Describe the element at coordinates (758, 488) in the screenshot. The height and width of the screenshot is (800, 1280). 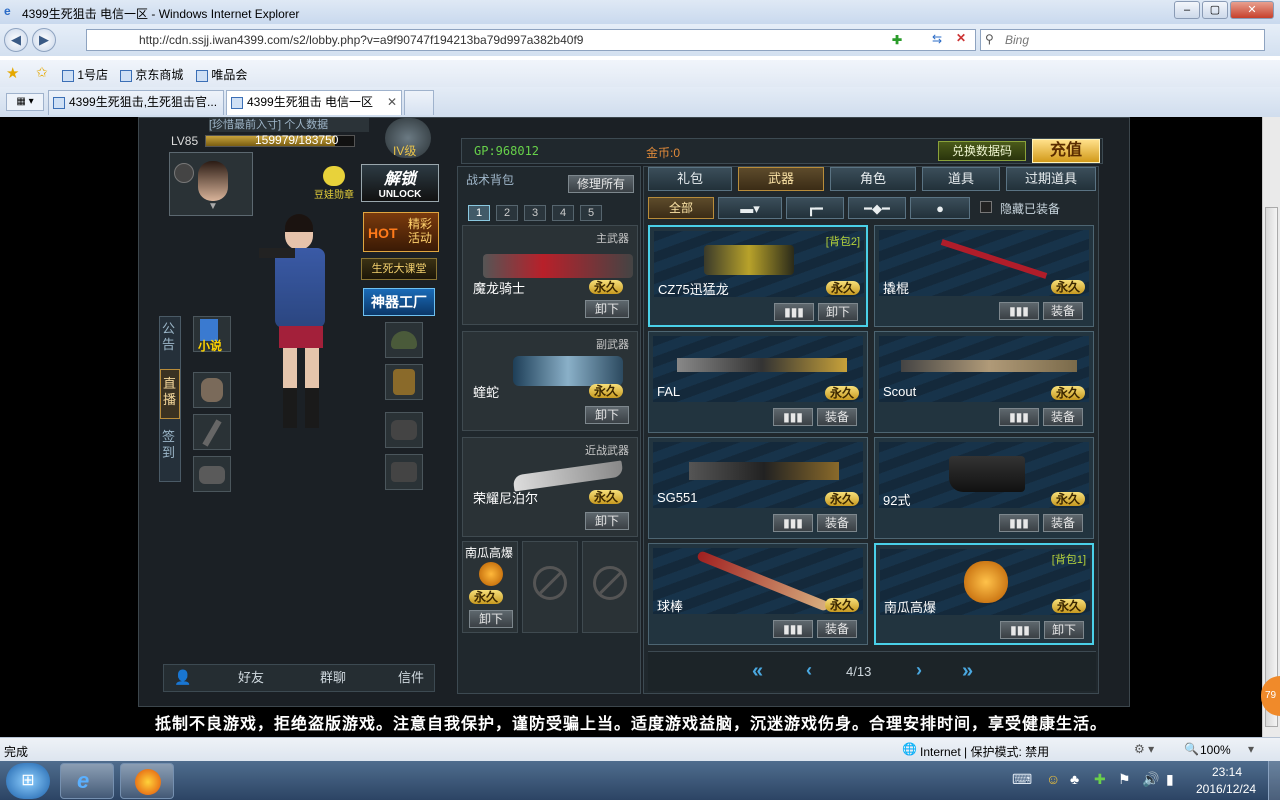
I see `weapon-card: SG551 永久 ▮▮▮ 装备` at that location.